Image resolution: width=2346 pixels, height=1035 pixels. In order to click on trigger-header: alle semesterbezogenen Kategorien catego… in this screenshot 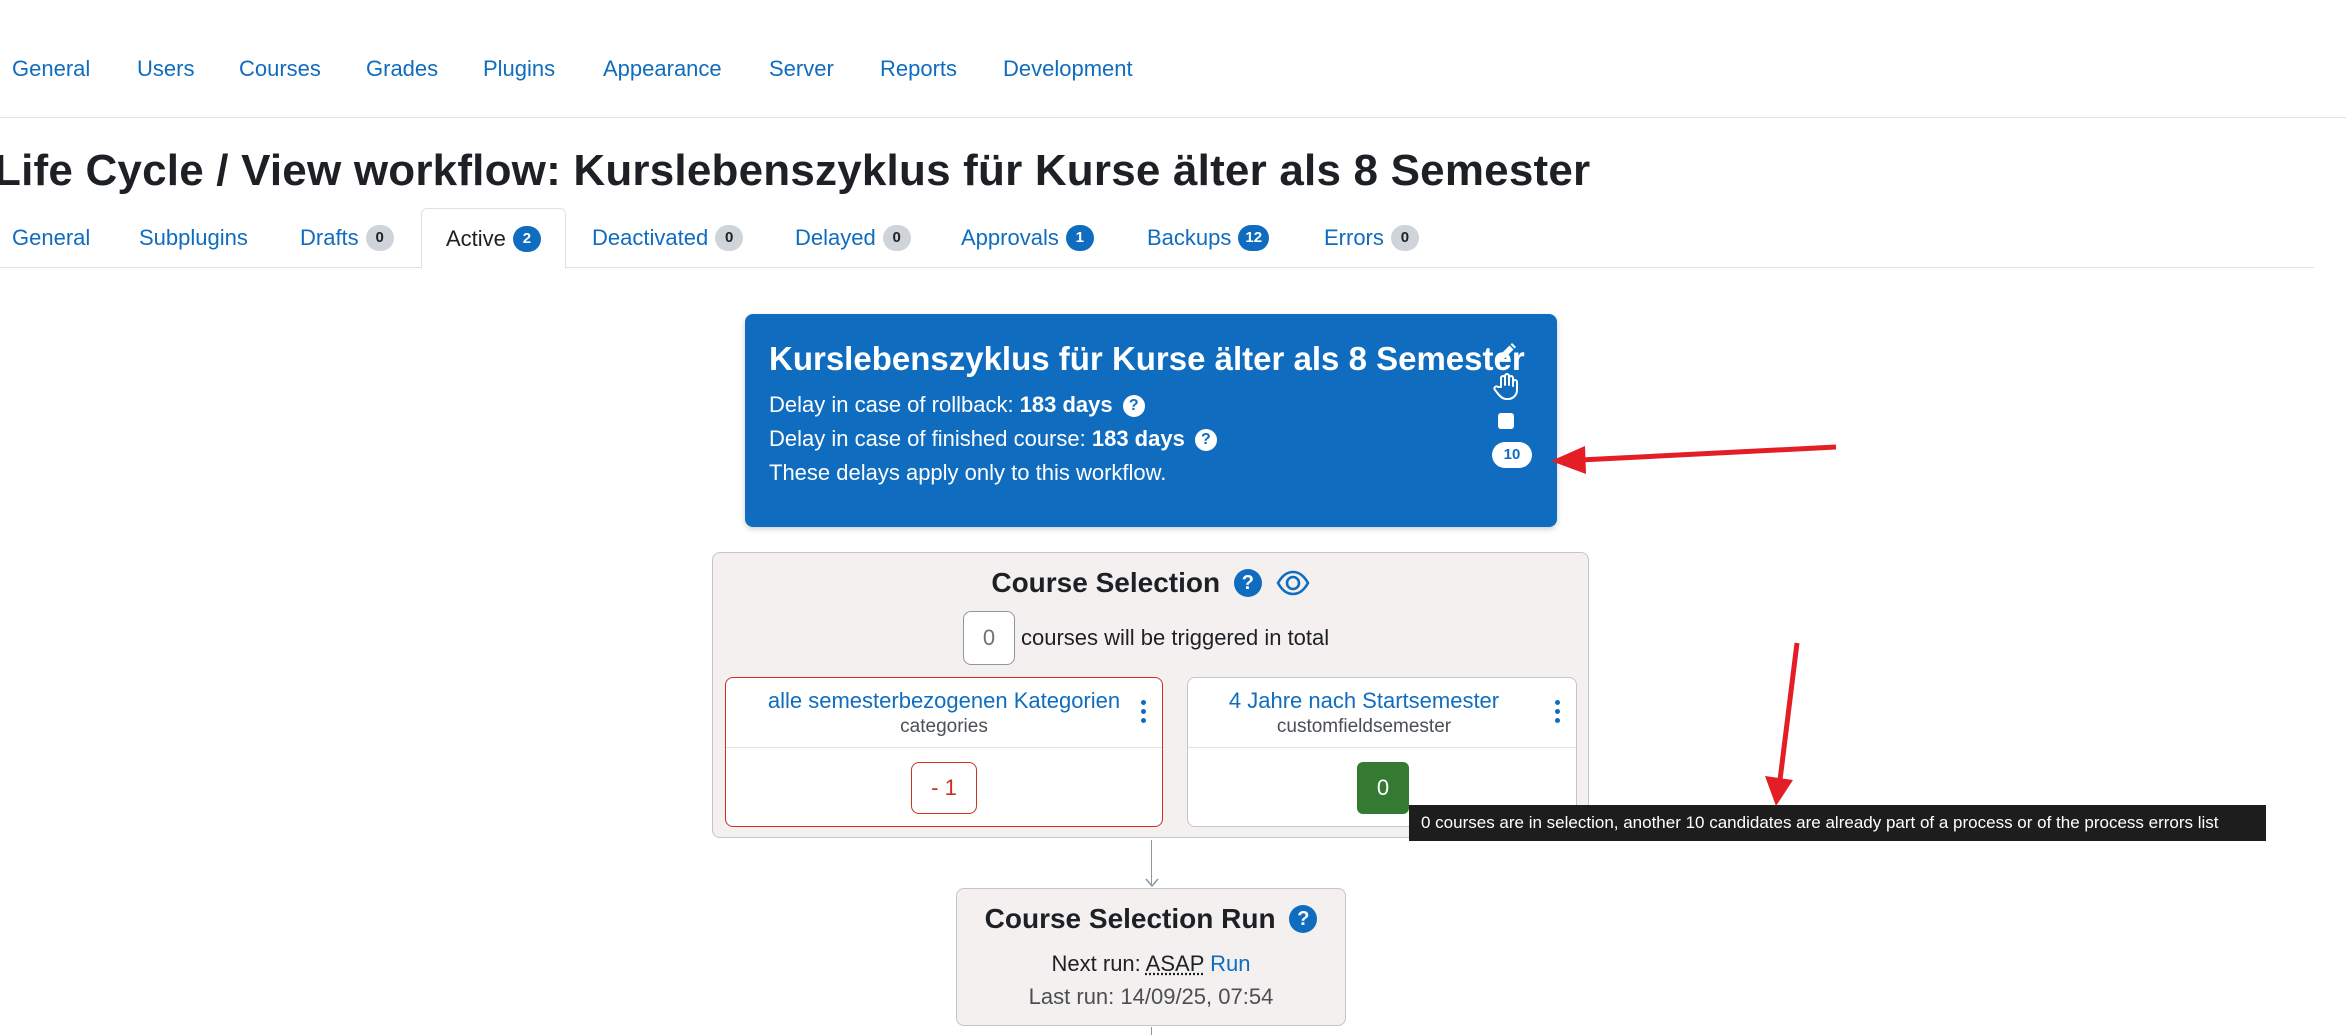, I will do `click(944, 713)`.